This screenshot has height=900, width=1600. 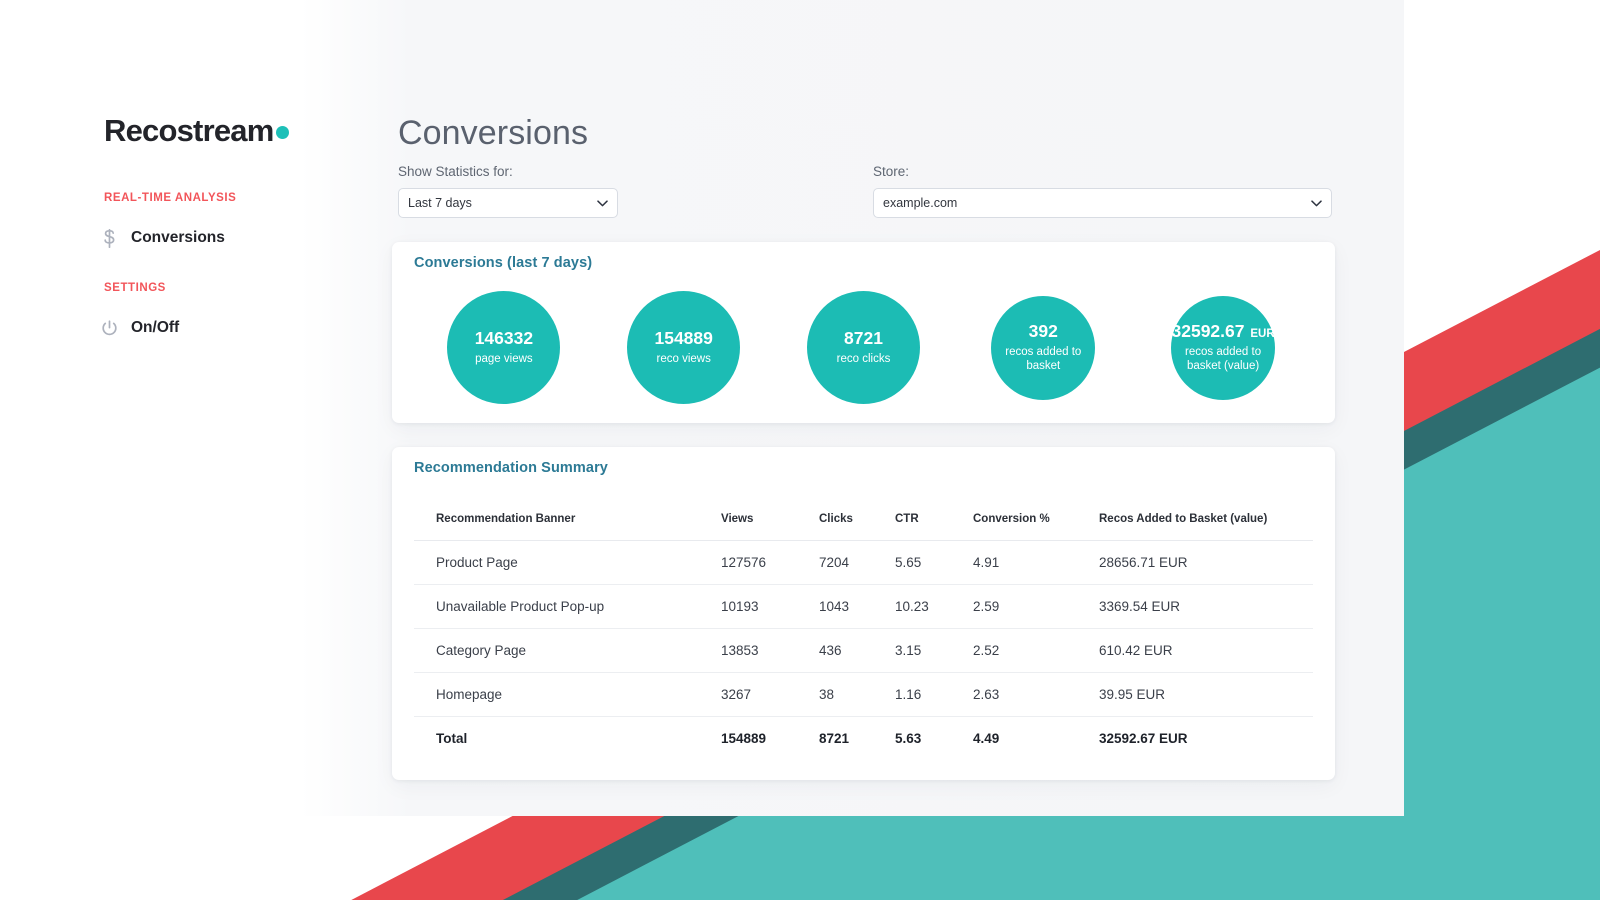 I want to click on column-header-clicks: Clicks, so click(x=857, y=519).